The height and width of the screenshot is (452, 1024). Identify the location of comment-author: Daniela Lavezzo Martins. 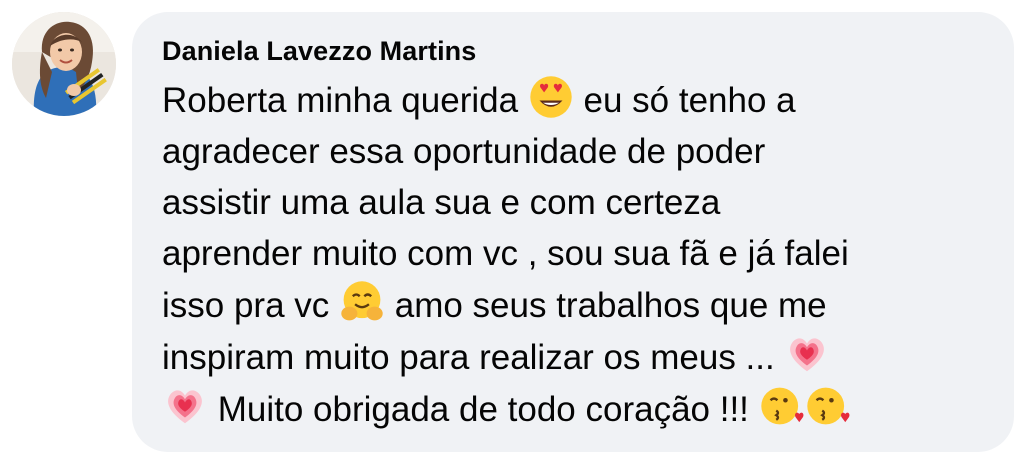
(577, 51).